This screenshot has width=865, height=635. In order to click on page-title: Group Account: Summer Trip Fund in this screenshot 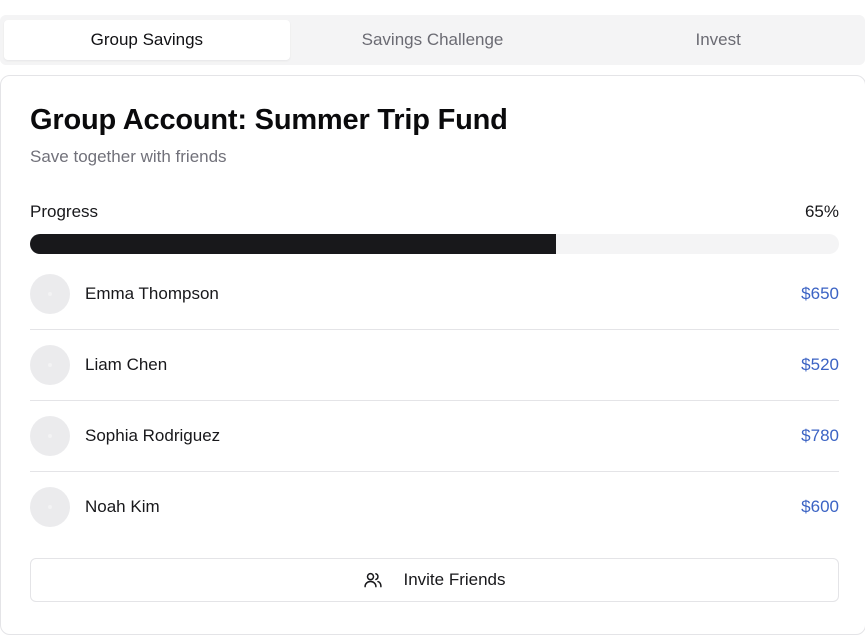, I will do `click(269, 120)`.